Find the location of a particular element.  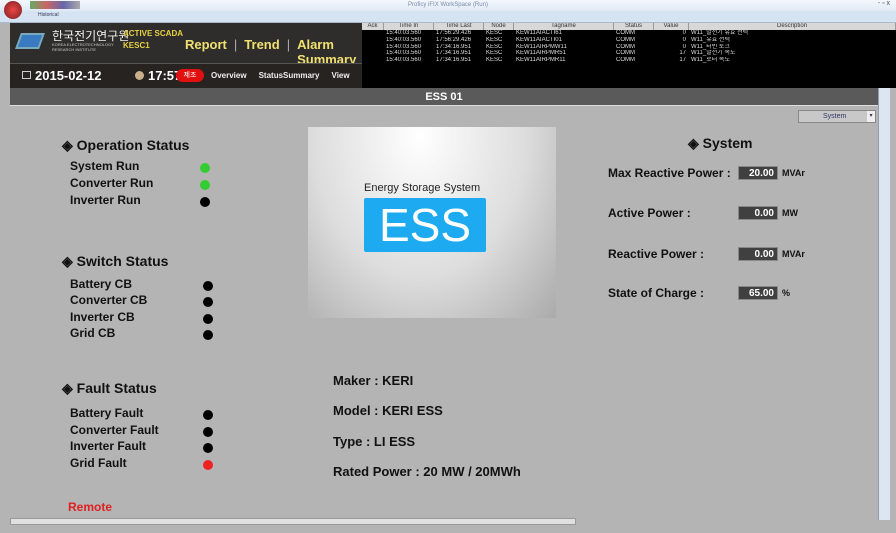

table-cell: 17 is located at coordinates (682, 53).